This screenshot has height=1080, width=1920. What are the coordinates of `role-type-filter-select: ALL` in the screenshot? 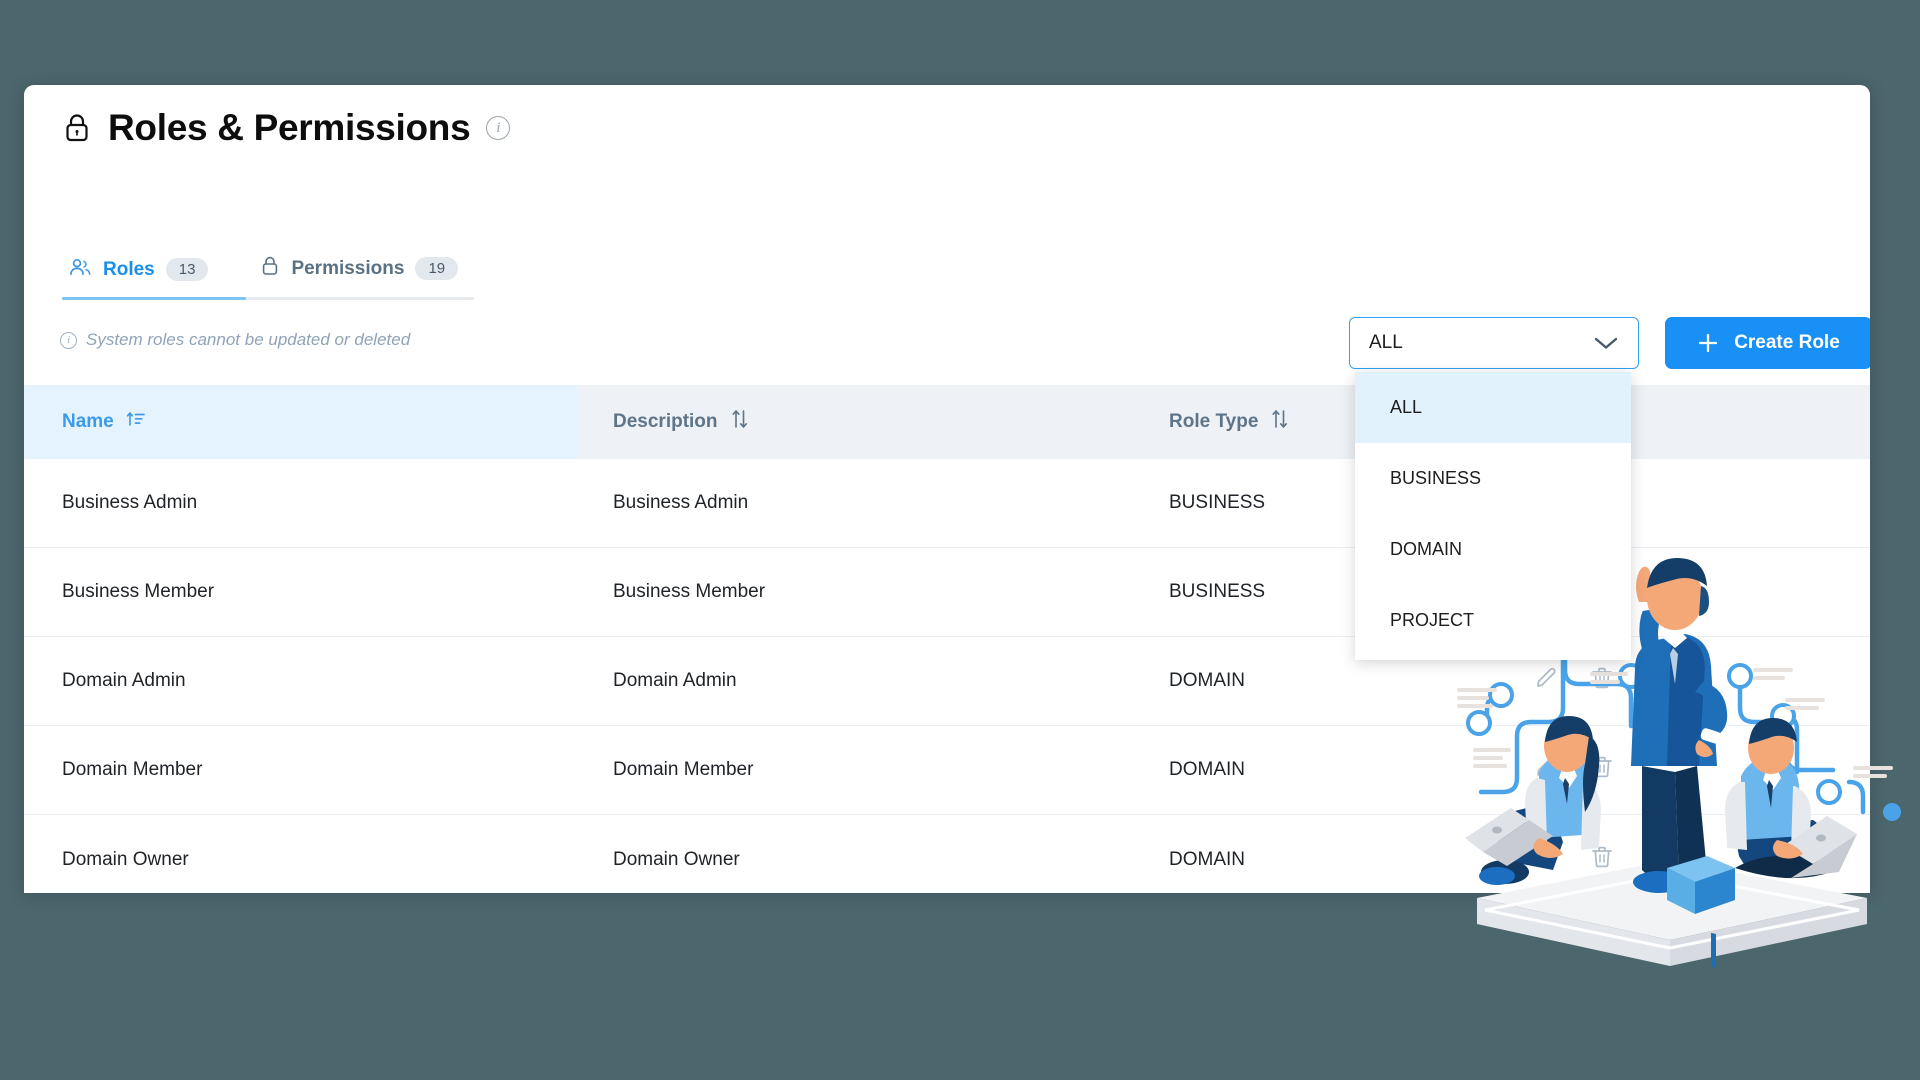 It's located at (1494, 343).